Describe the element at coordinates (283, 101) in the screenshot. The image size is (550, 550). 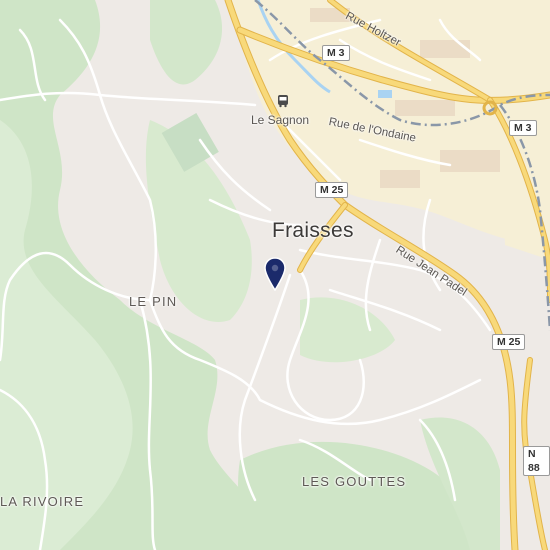
I see `bus-stop-icon` at that location.